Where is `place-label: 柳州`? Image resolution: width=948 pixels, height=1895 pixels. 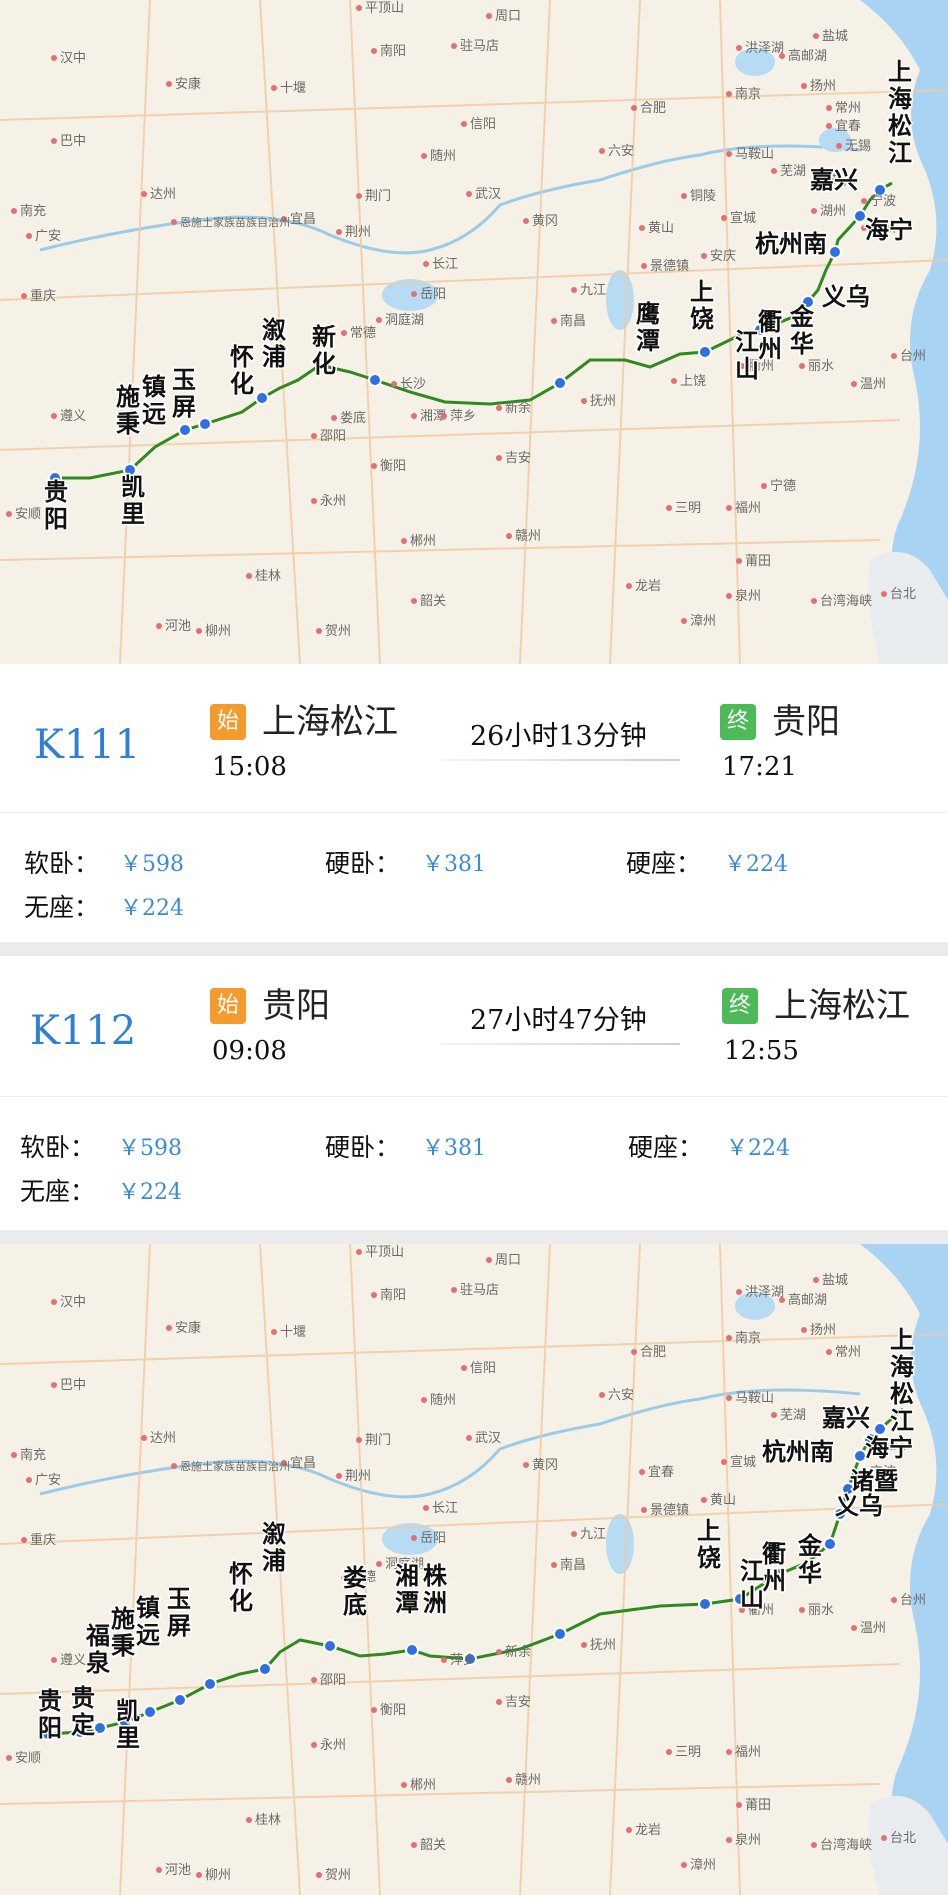 place-label: 柳州 is located at coordinates (218, 1875).